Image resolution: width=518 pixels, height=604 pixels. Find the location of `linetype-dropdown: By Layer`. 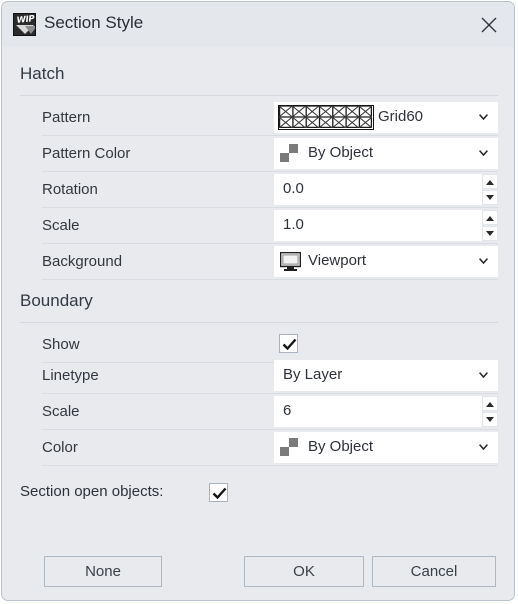

linetype-dropdown: By Layer is located at coordinates (386, 375).